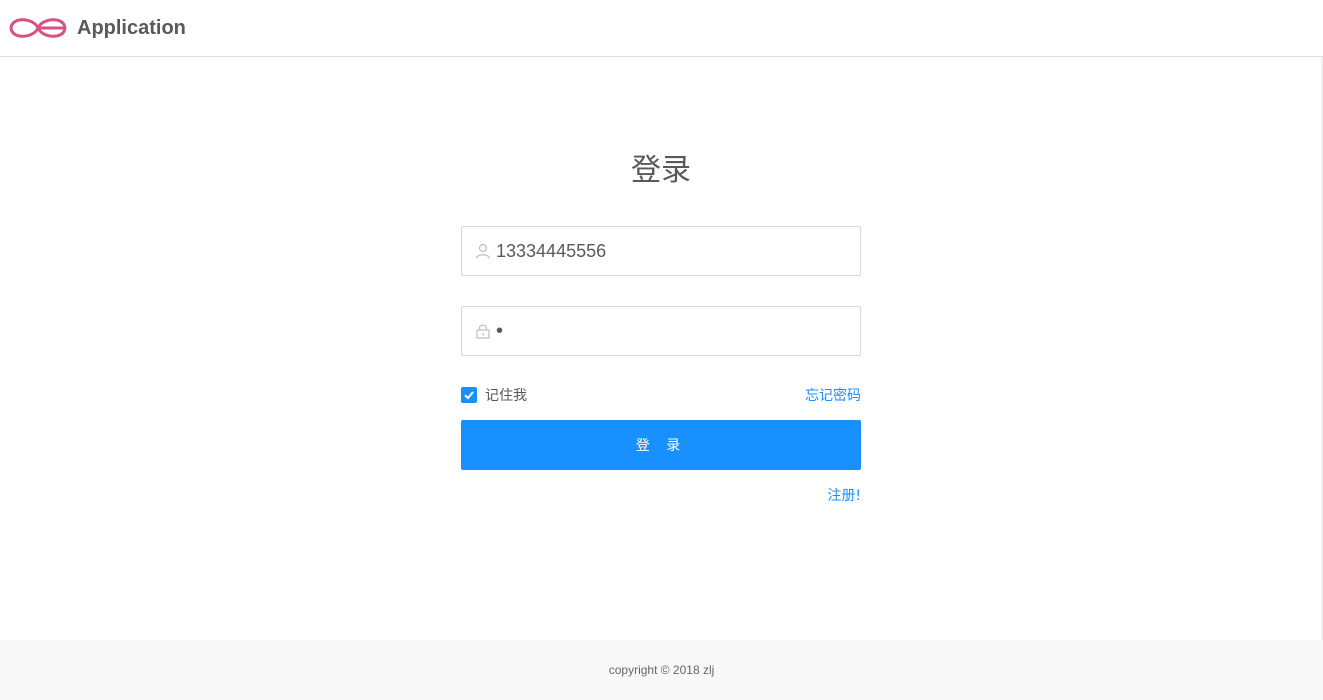  What do you see at coordinates (833, 395) in the screenshot?
I see `forgot-password-link: 忘记密码` at bounding box center [833, 395].